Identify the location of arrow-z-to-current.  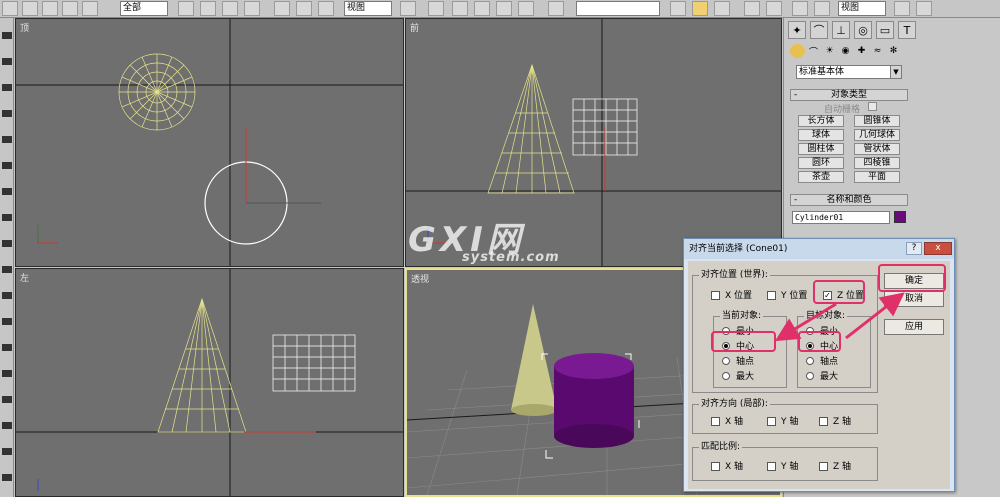
(805, 322).